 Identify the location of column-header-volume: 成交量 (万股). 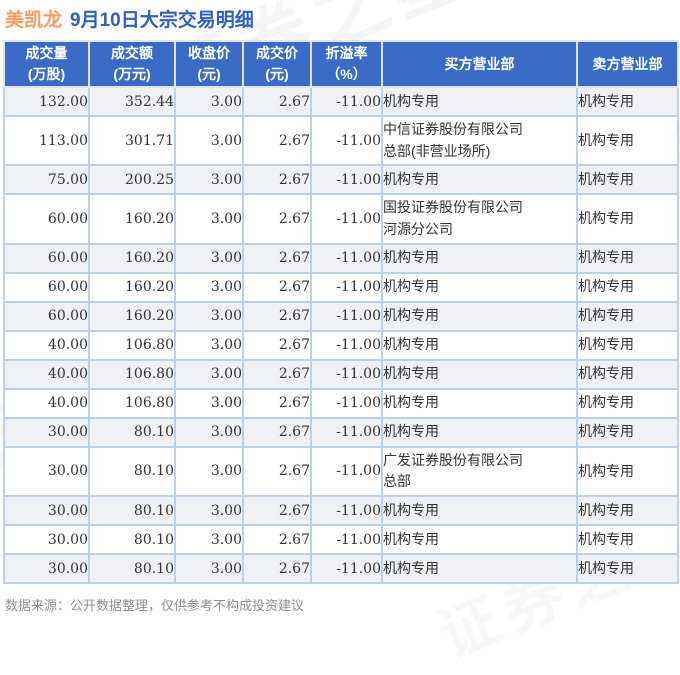
(46, 64).